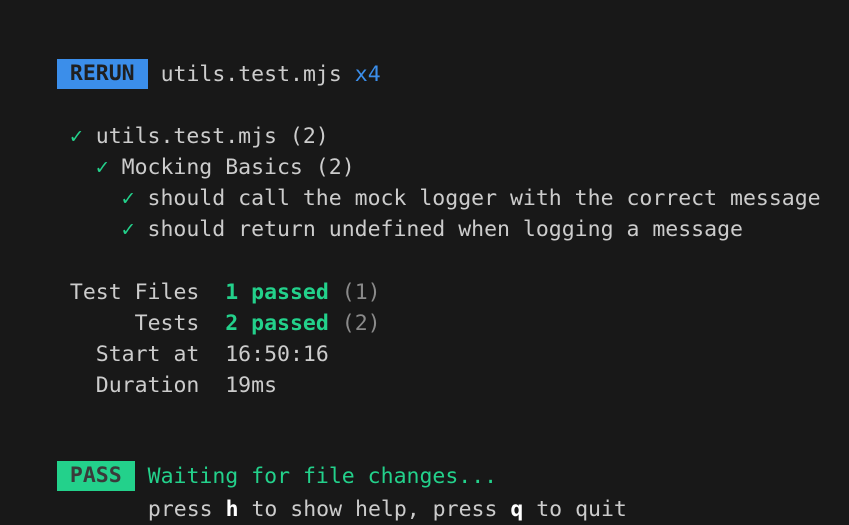  What do you see at coordinates (147, 385) in the screenshot?
I see `summary-label: Duration` at bounding box center [147, 385].